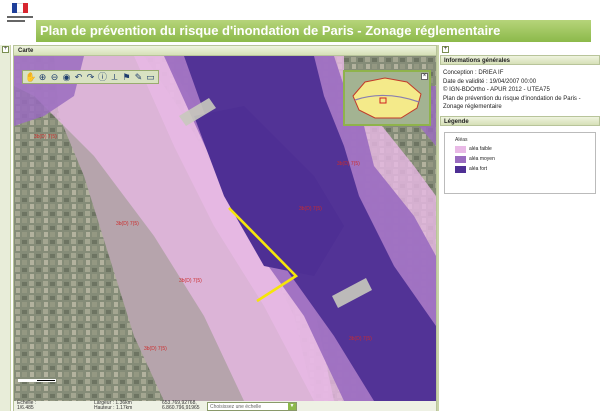 Image resolution: width=600 pixels, height=411 pixels. What do you see at coordinates (438, 228) in the screenshot?
I see `panel-splitter` at bounding box center [438, 228].